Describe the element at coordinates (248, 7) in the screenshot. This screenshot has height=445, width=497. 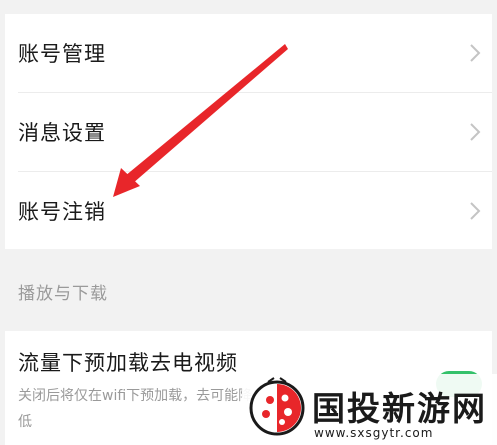
I see `top-spacer` at that location.